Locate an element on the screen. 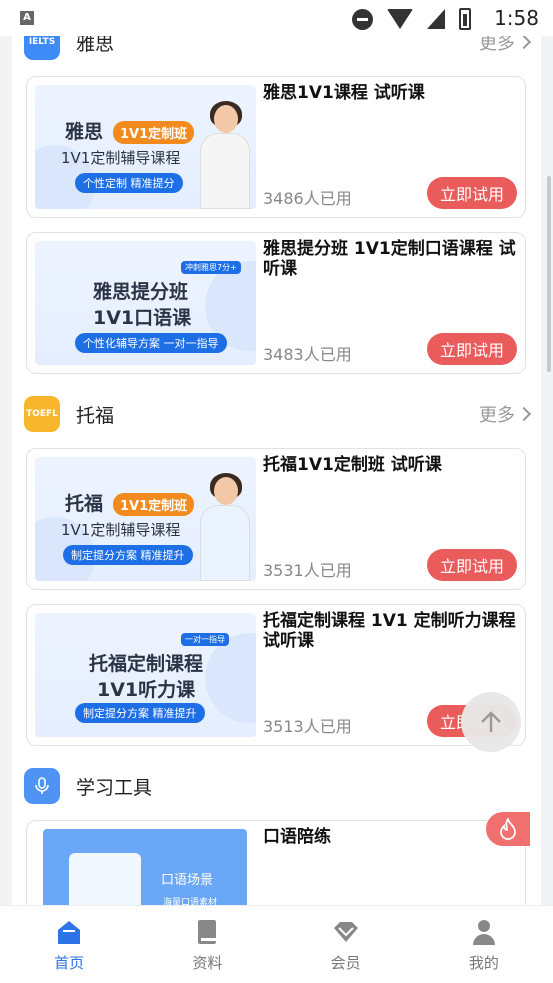 The height and width of the screenshot is (983, 553). no-signal-icon is located at coordinates (436, 19).